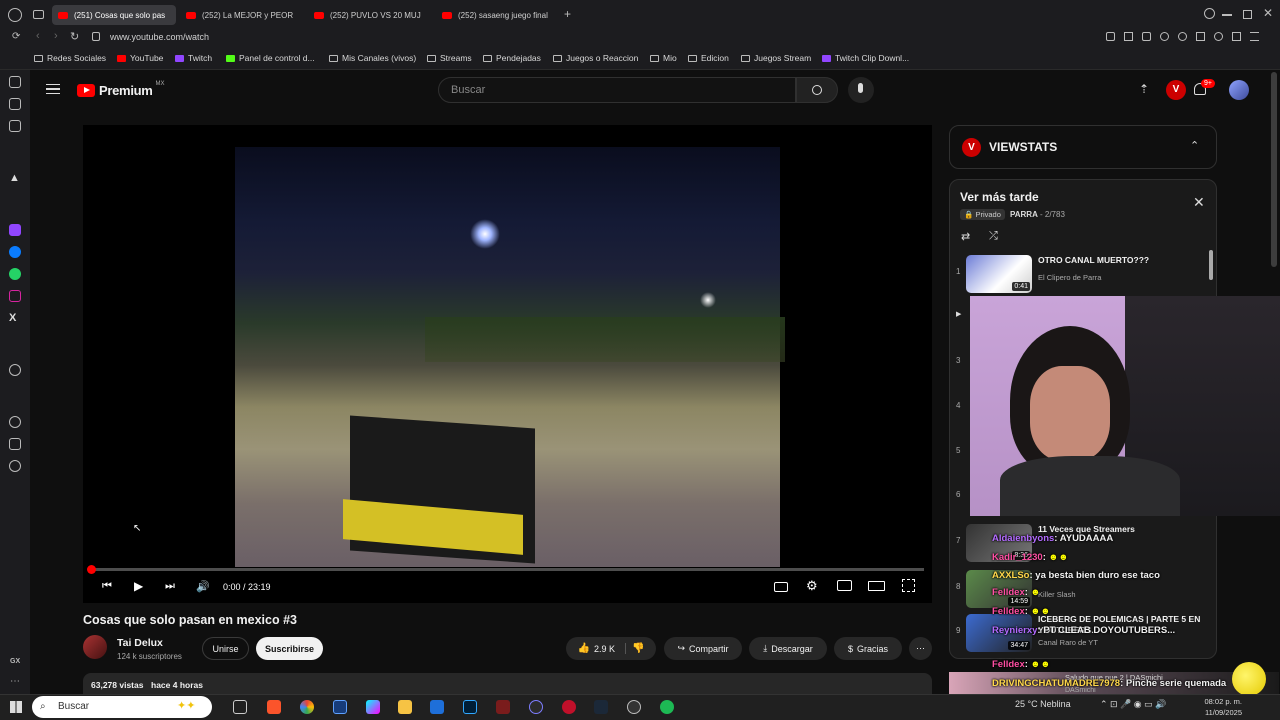 Image resolution: width=1280 pixels, height=720 pixels. What do you see at coordinates (567, 14) in the screenshot?
I see `new-tab-icon: +` at bounding box center [567, 14].